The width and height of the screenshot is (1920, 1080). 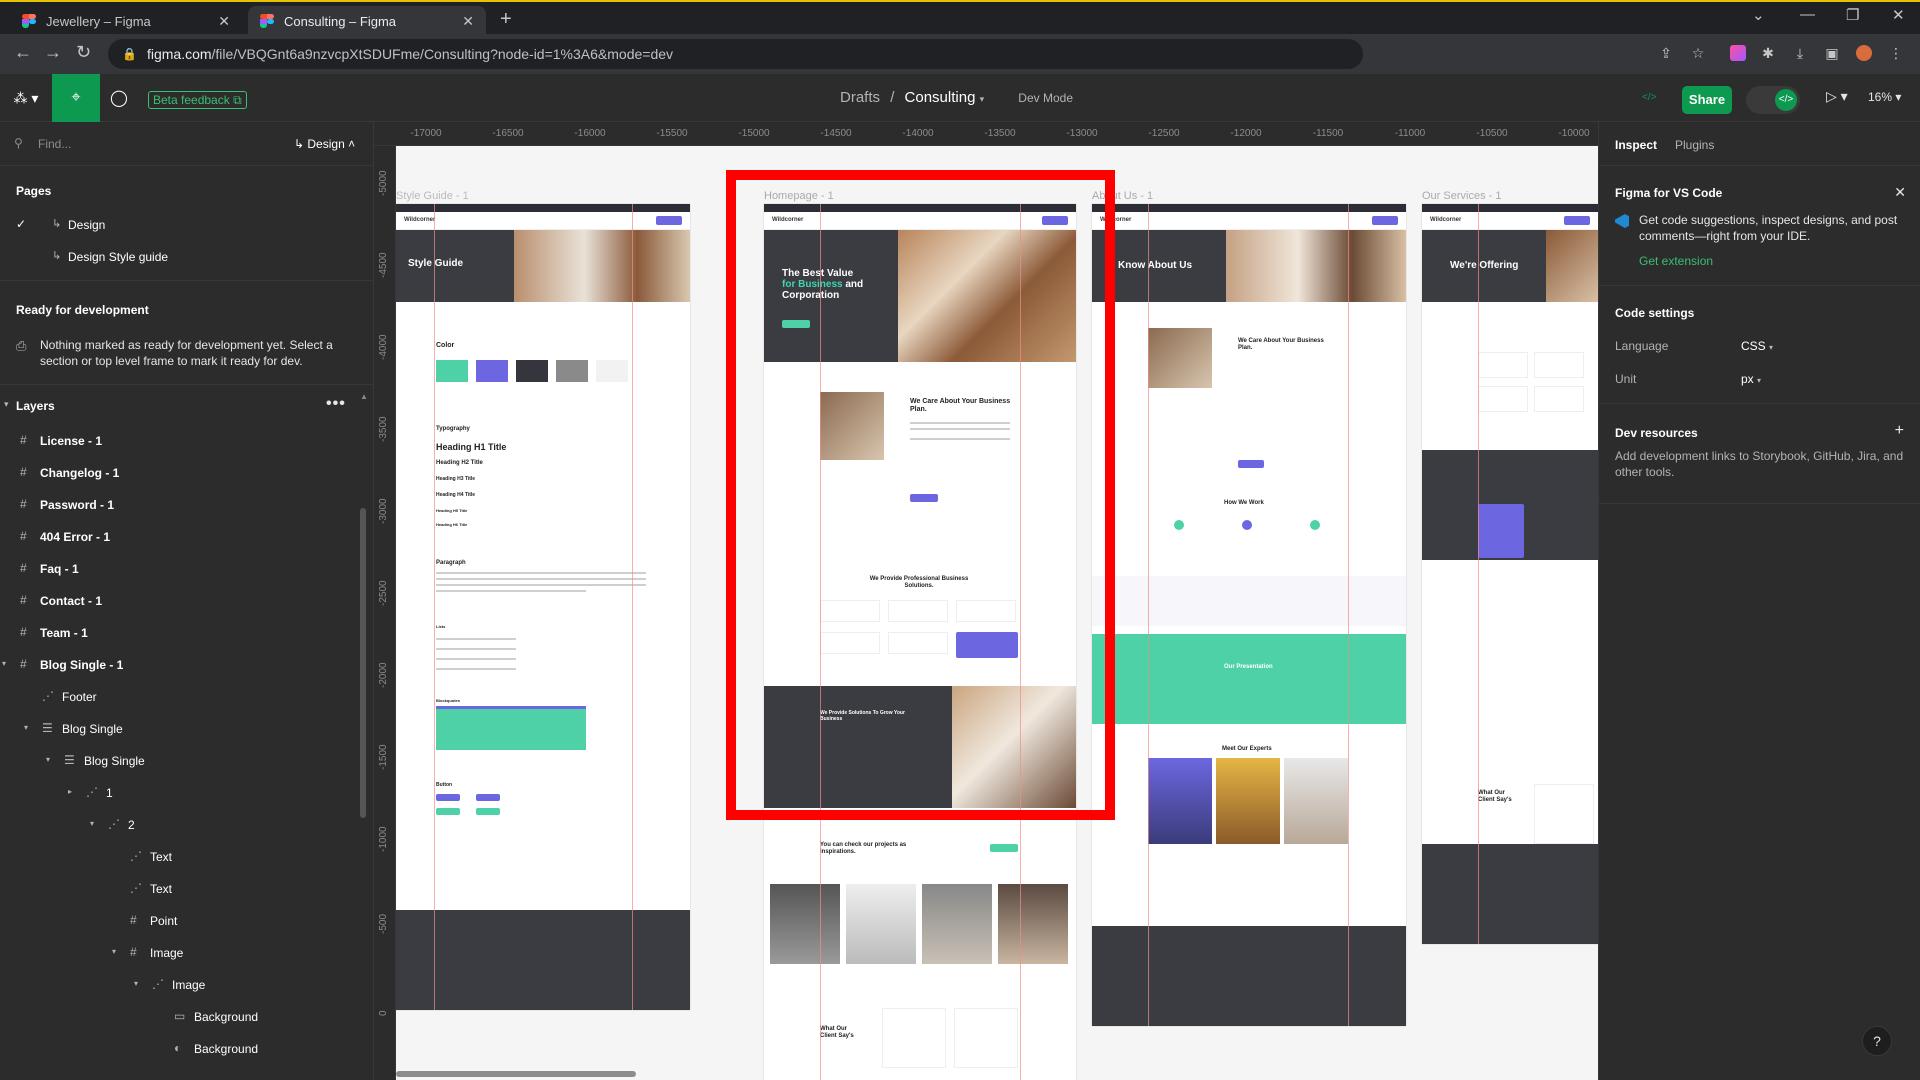 I want to click on breadcrumb-file: Consulting, so click(x=940, y=97).